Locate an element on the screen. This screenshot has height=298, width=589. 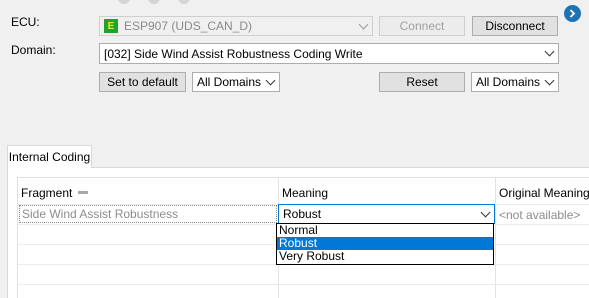
domain-label: Domain: is located at coordinates (33, 50).